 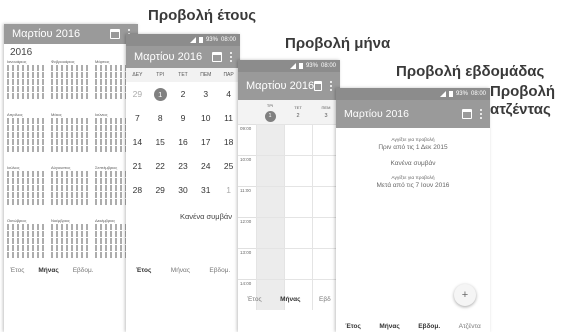 I want to click on day-cell: 9, so click(x=183, y=118).